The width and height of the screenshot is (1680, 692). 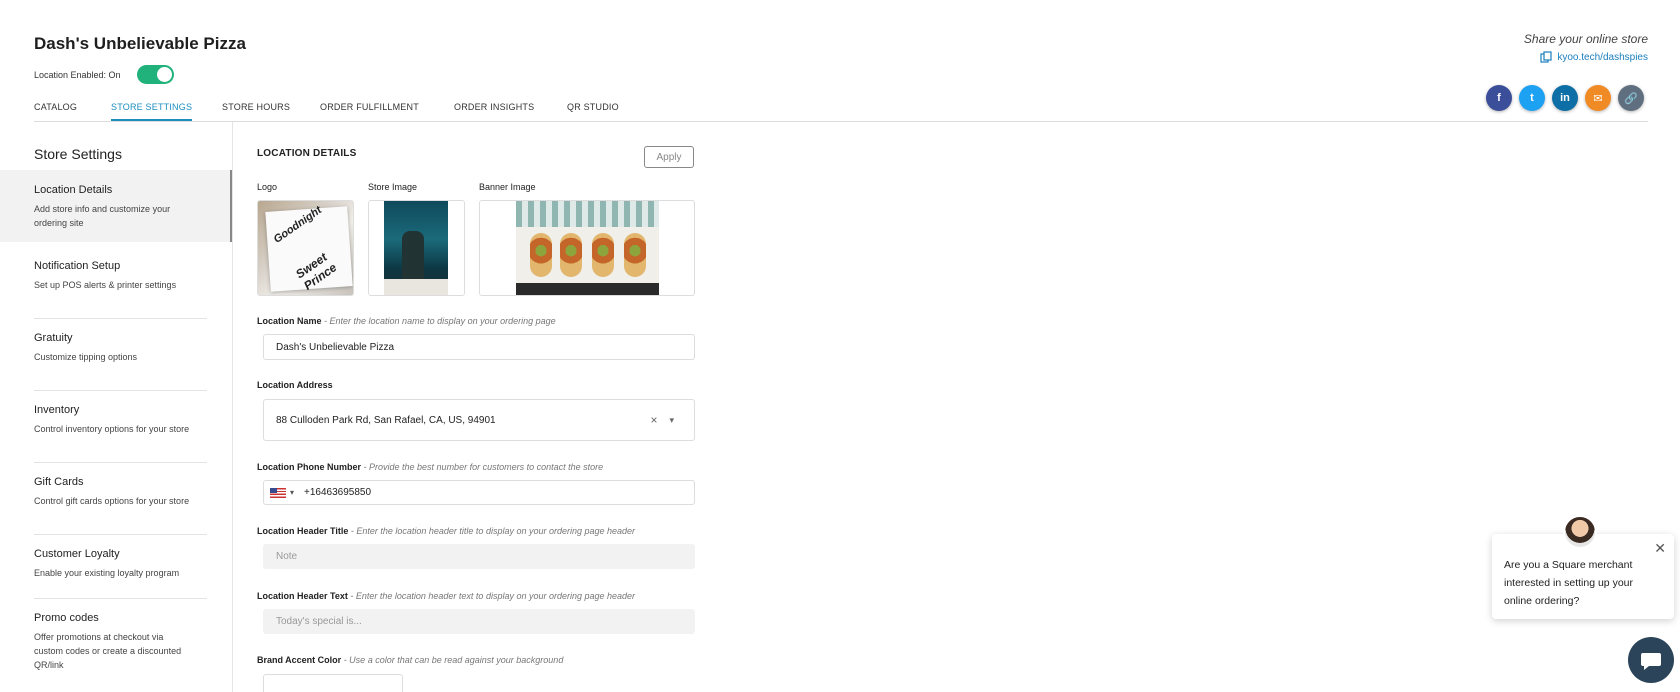 I want to click on sidebar-item-title: Customer Loyalty, so click(x=77, y=554).